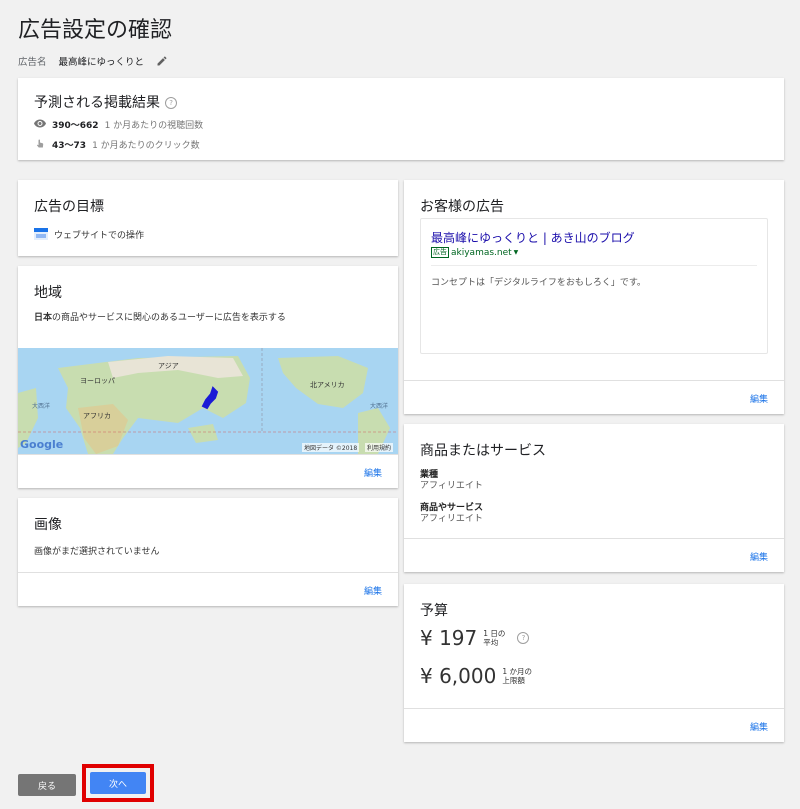 The width and height of the screenshot is (800, 809). Describe the element at coordinates (97, 416) in the screenshot. I see `map-label-africa: アフリカ` at that location.